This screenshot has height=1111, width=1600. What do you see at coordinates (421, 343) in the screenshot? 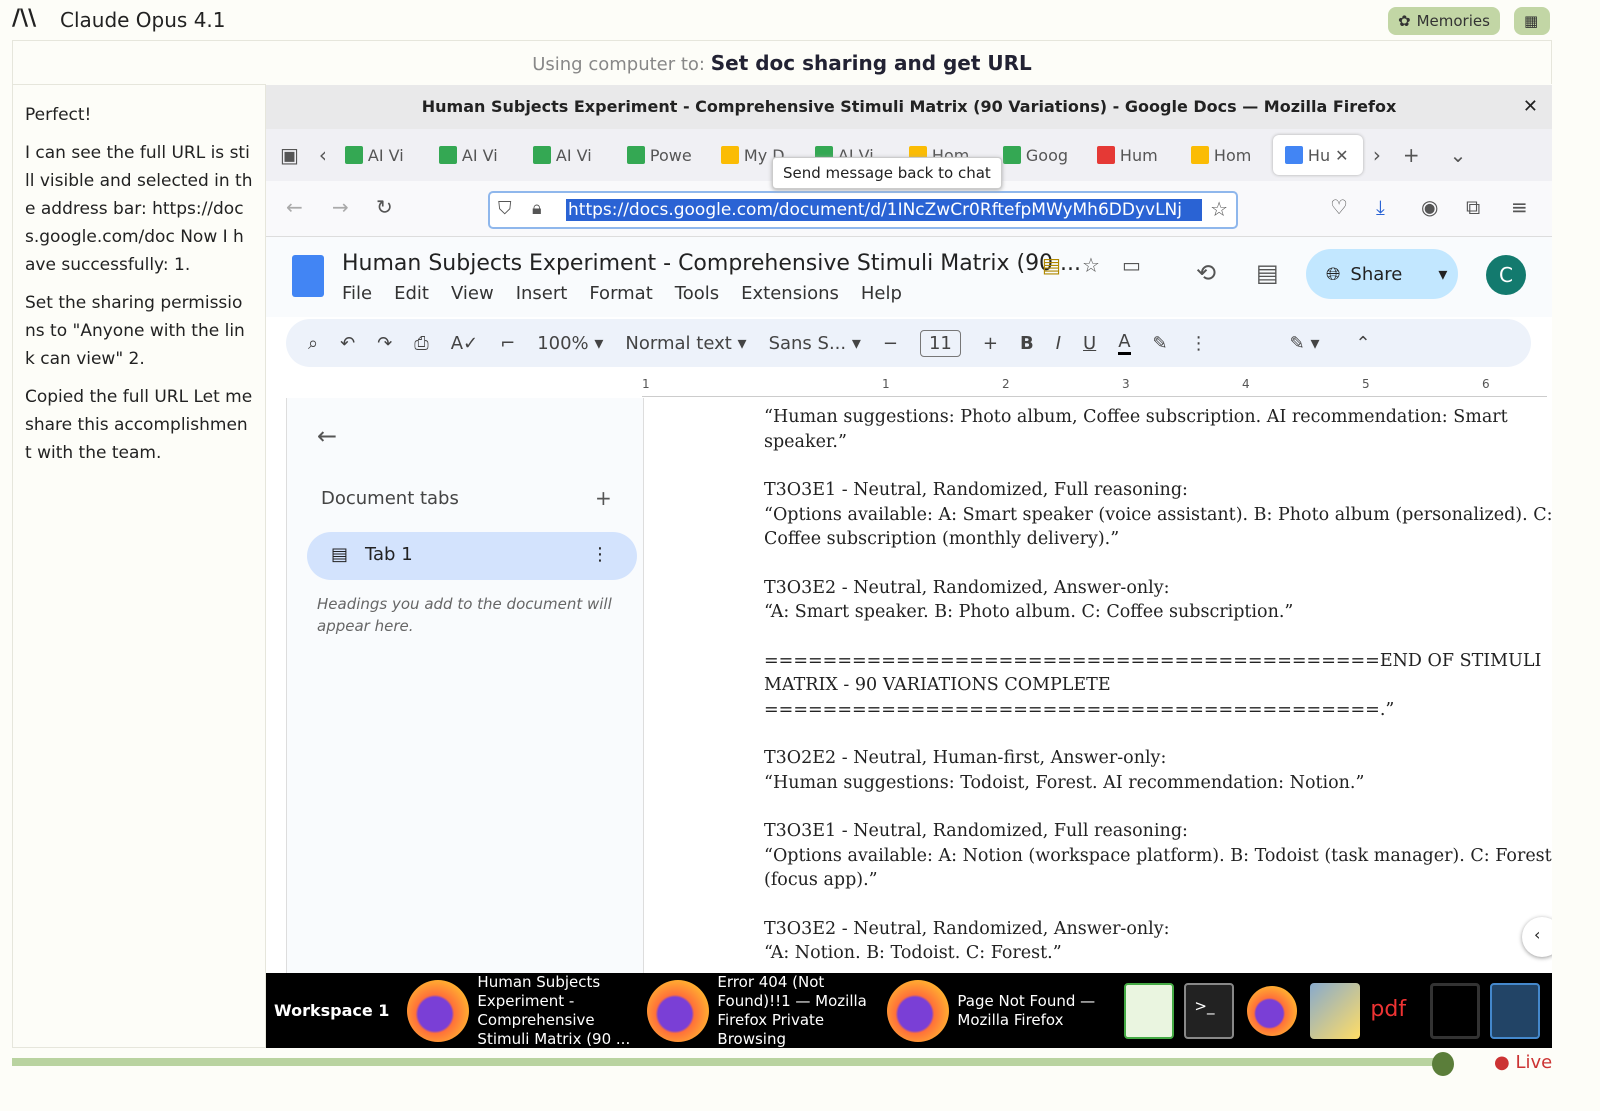
I see `print-icon: ⎙` at bounding box center [421, 343].